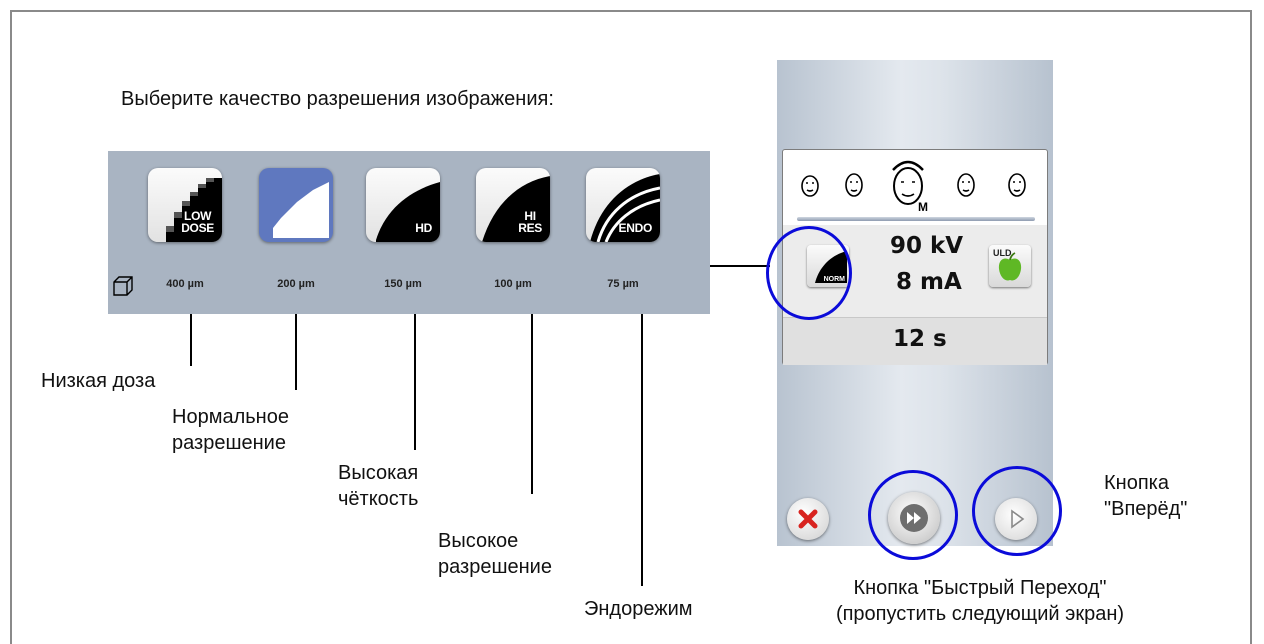 The image size is (1264, 644). What do you see at coordinates (403, 205) in the screenshot?
I see `quality-button-hd: HD` at bounding box center [403, 205].